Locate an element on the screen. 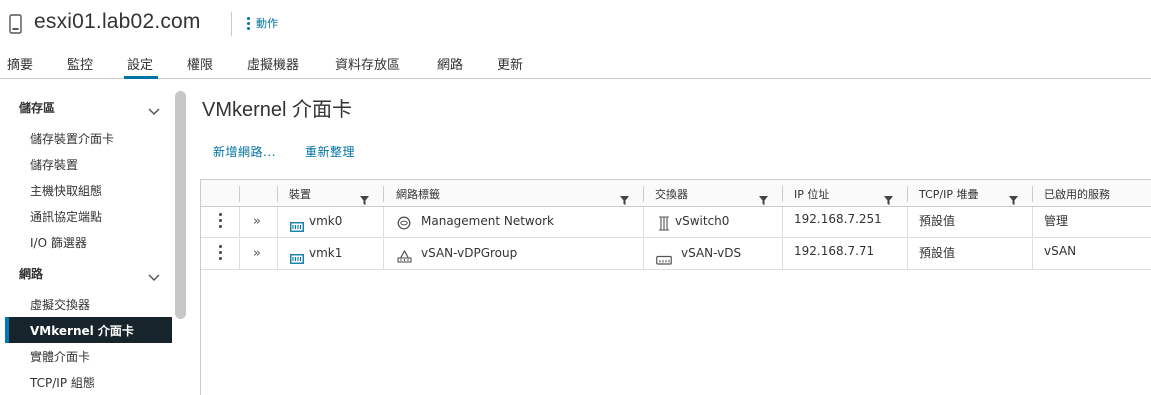 The image size is (1151, 395). column-header-tcpip-stack: TCP/IP 堆疊 is located at coordinates (948, 194).